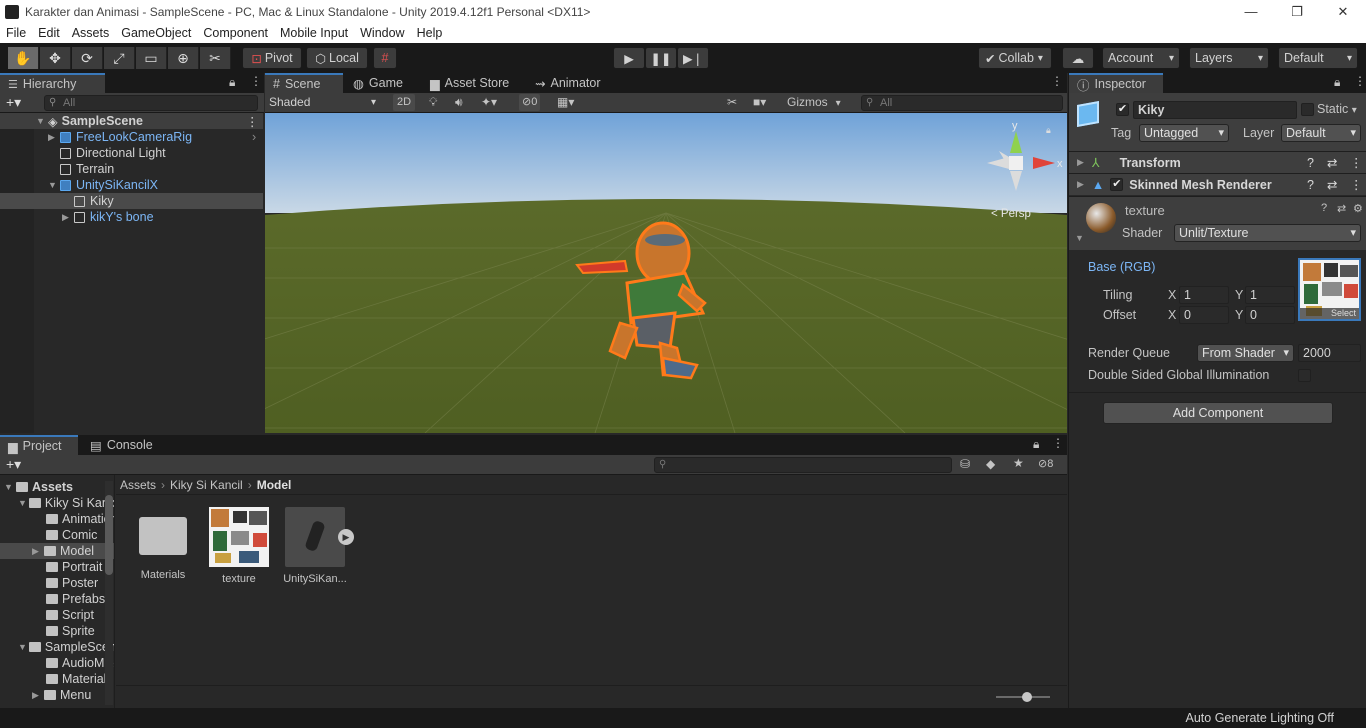  Describe the element at coordinates (57, 615) in the screenshot. I see `tree-item-script: Script` at that location.